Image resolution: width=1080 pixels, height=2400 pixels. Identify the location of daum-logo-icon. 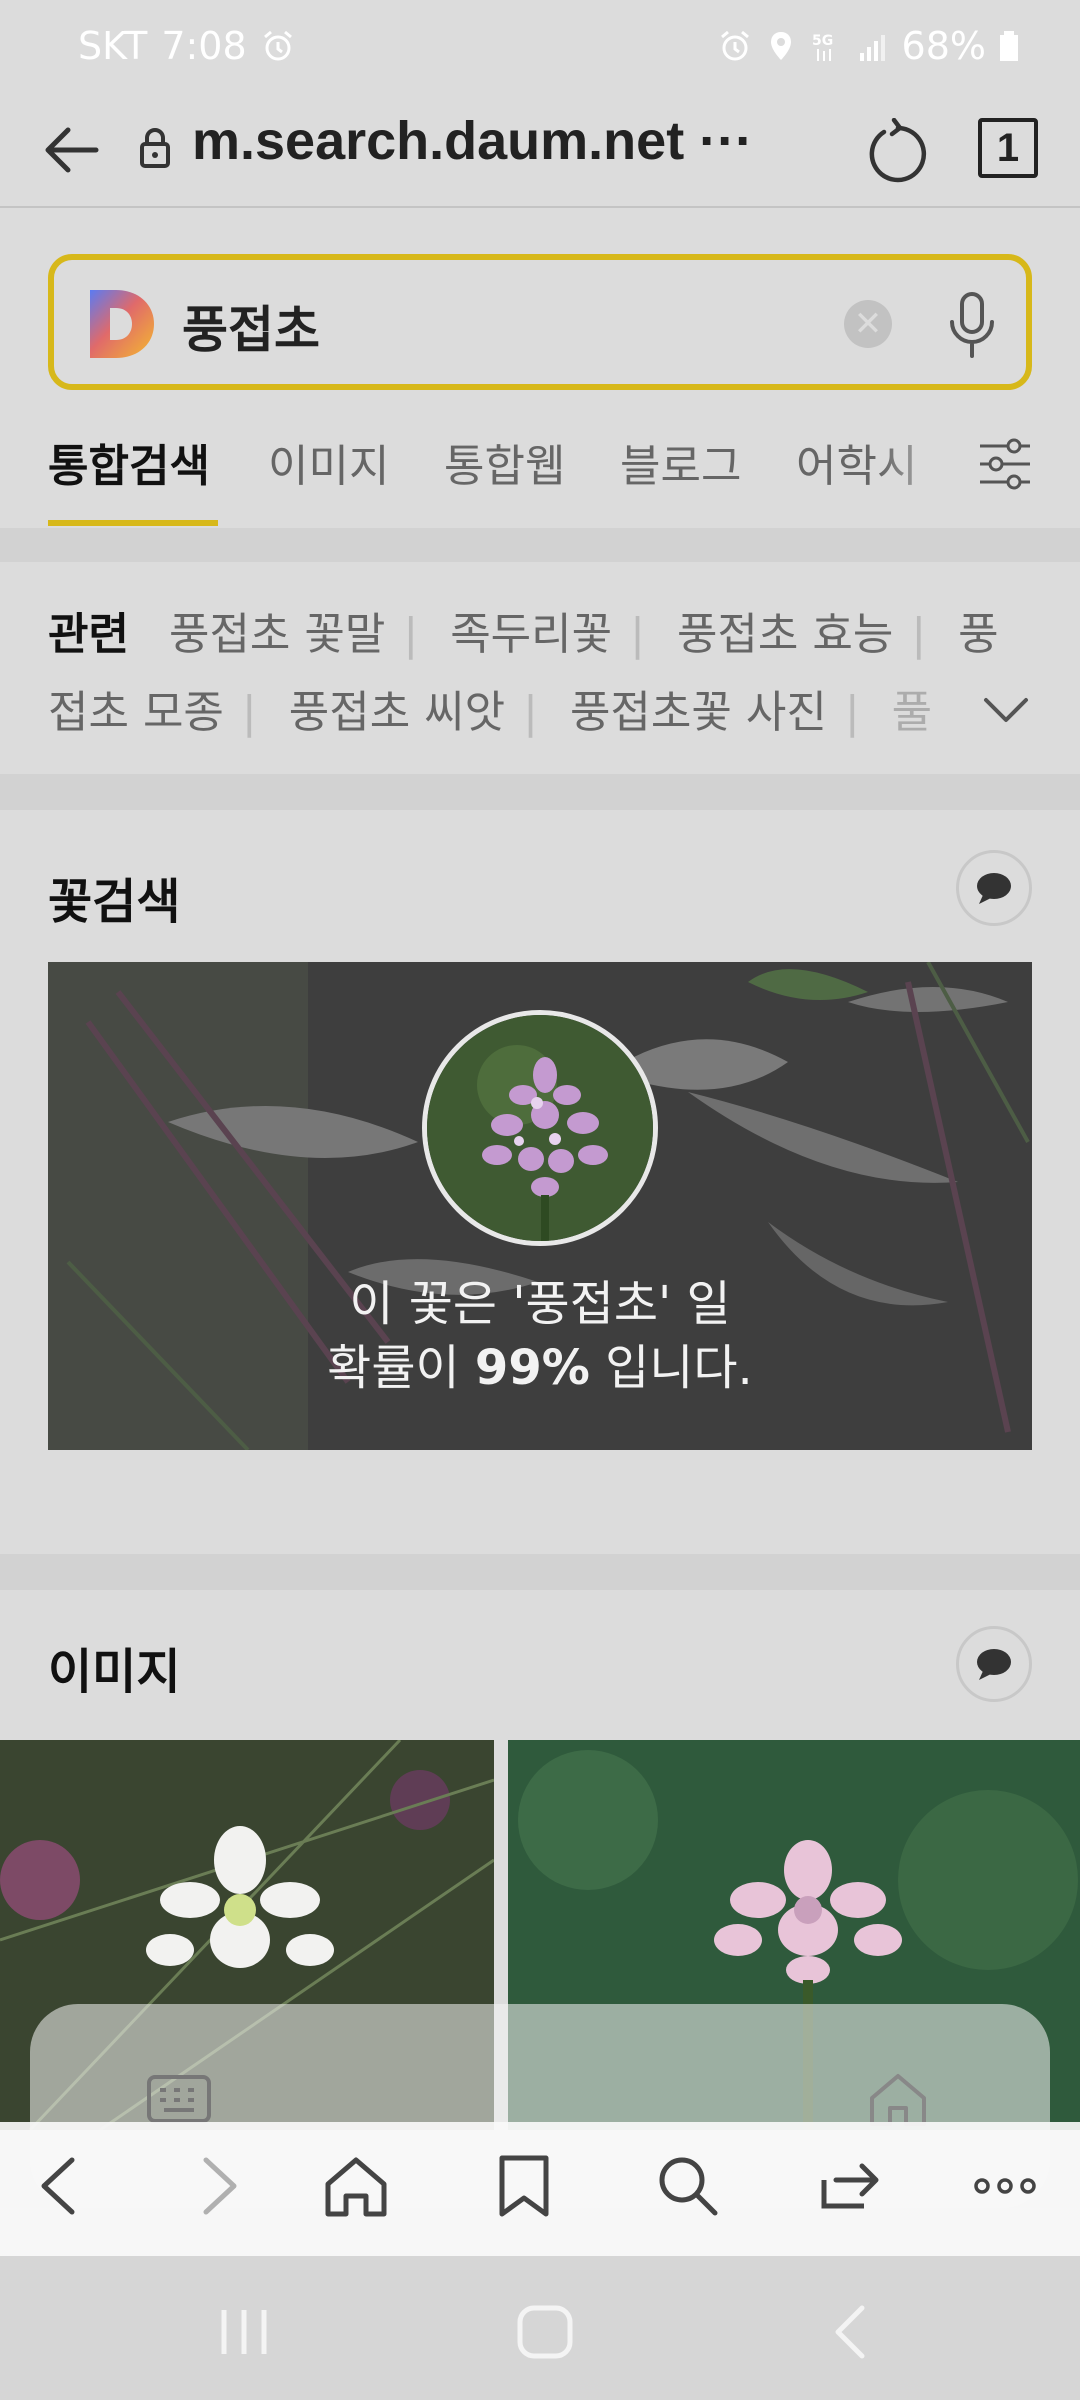
(122, 324).